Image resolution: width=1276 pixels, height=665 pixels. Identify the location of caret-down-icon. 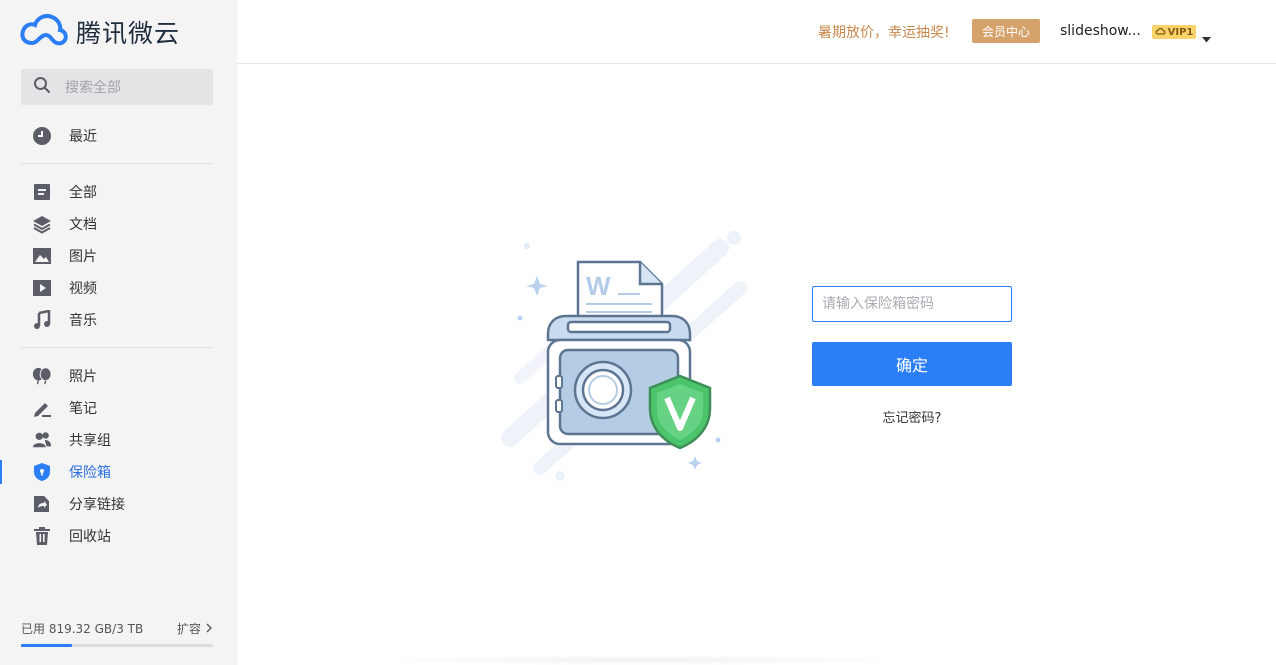
(1206, 37).